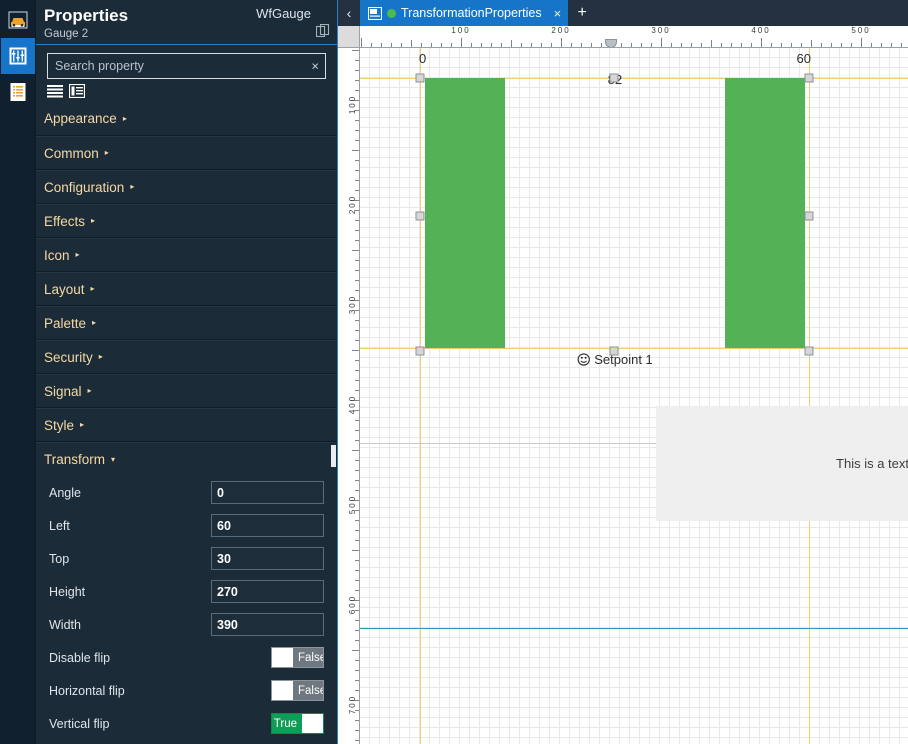  I want to click on property-category-layout: Layout ▸, so click(186, 289).